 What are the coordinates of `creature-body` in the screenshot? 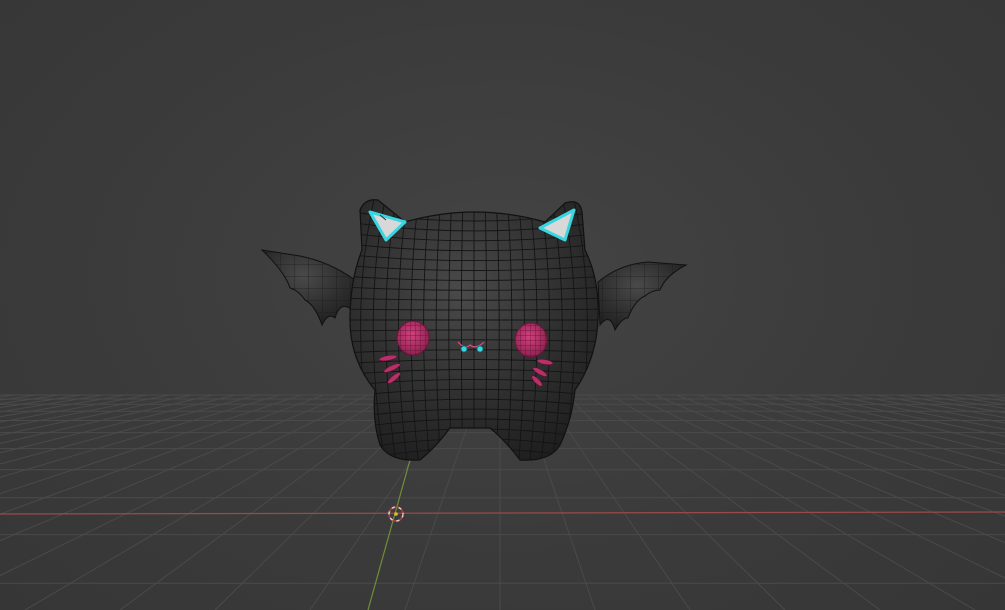 It's located at (474, 330).